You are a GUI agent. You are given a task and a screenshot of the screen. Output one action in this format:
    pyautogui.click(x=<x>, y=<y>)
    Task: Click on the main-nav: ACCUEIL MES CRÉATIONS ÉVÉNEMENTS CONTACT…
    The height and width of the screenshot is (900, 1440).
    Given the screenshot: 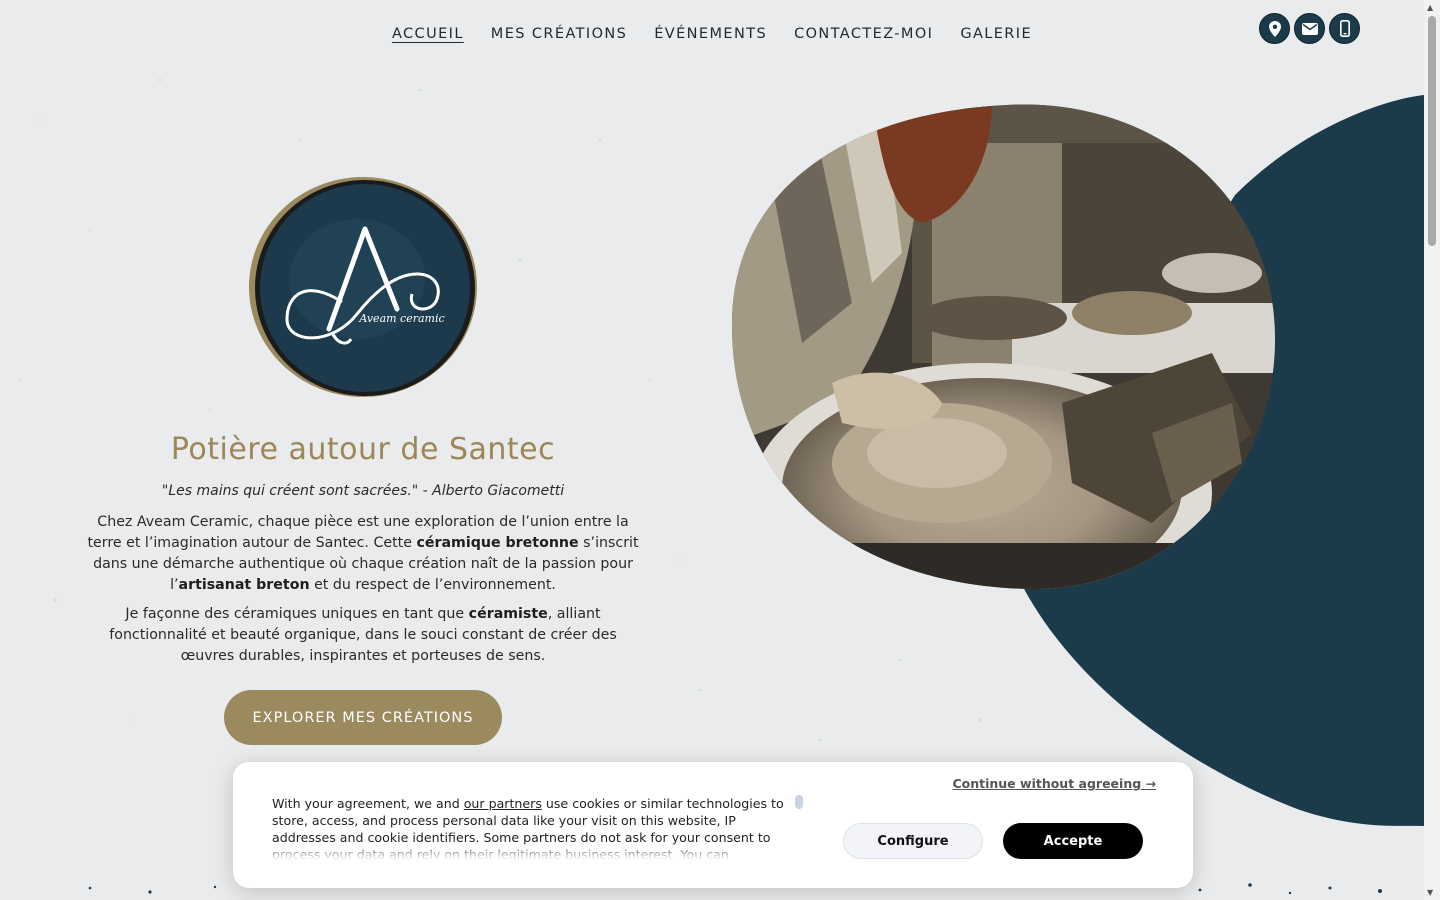 What is the action you would take?
    pyautogui.click(x=712, y=34)
    